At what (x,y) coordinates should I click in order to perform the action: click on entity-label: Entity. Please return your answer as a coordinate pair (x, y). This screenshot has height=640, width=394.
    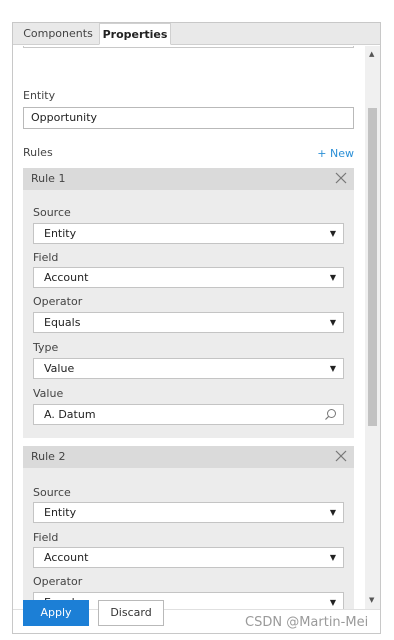
    Looking at the image, I should click on (39, 95).